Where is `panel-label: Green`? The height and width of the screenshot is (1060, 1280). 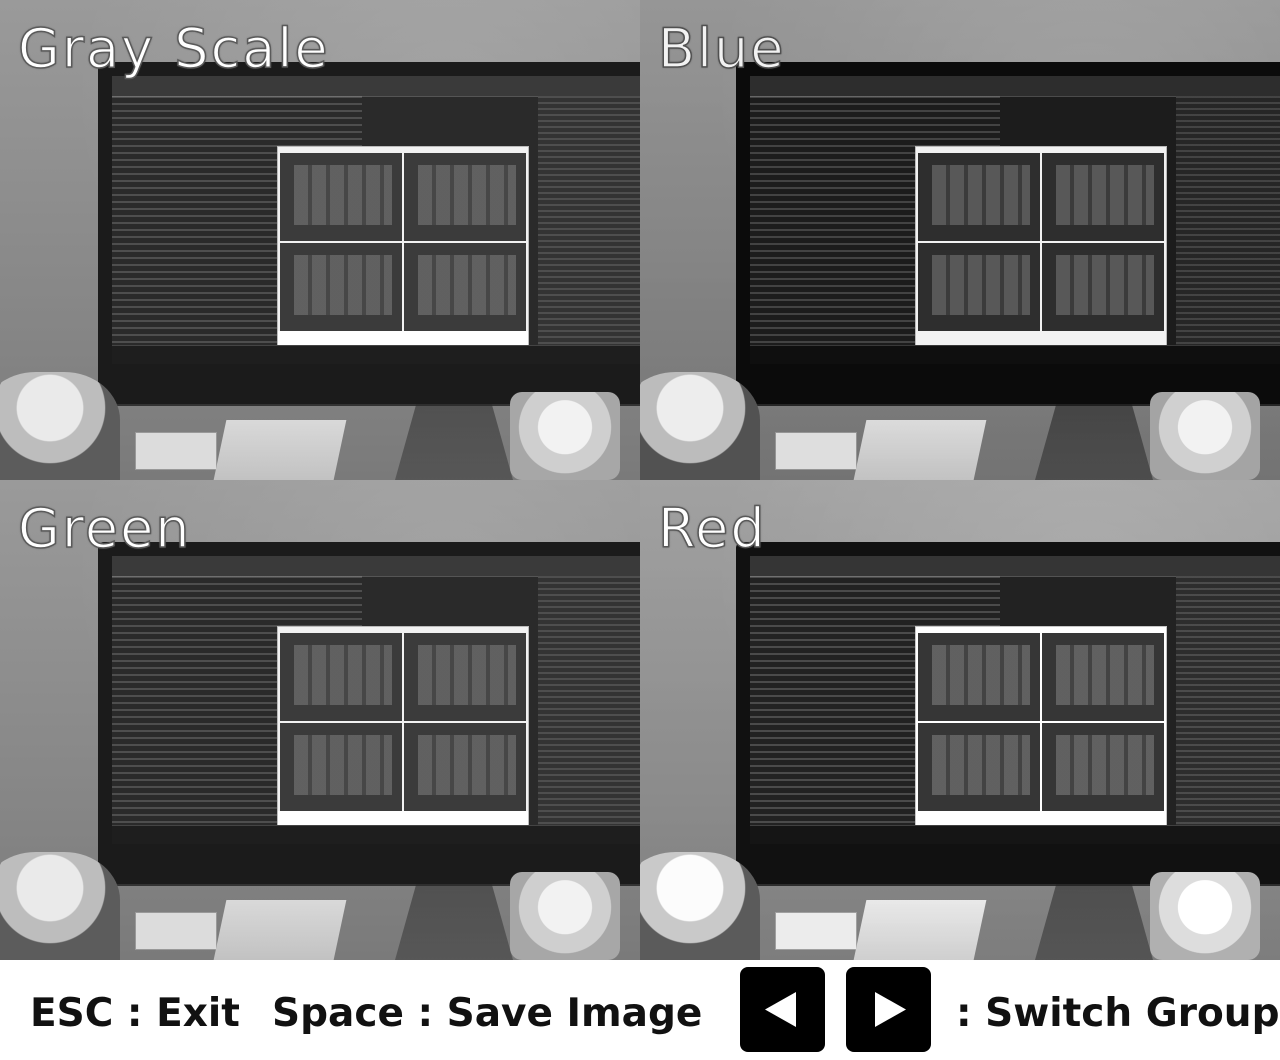
panel-label: Green is located at coordinates (104, 529).